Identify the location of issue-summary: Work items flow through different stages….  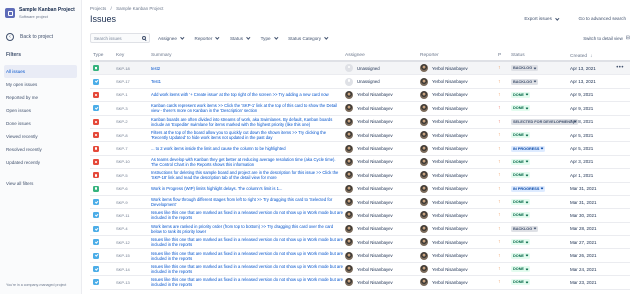
(247, 202).